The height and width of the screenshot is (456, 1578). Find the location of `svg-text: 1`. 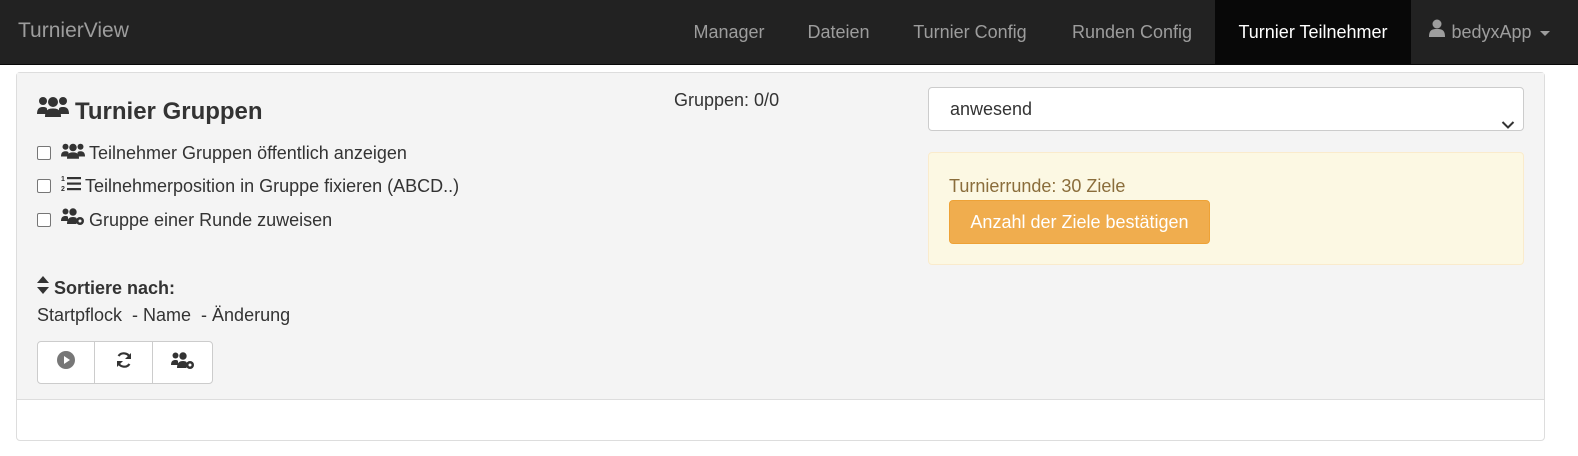

svg-text: 1 is located at coordinates (63, 179).